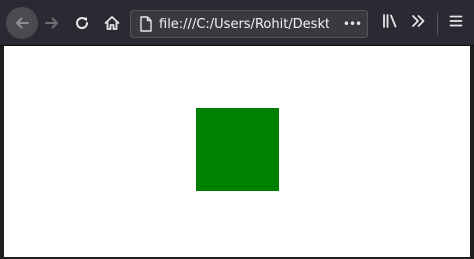 This screenshot has height=259, width=474. I want to click on back-button, so click(22, 23).